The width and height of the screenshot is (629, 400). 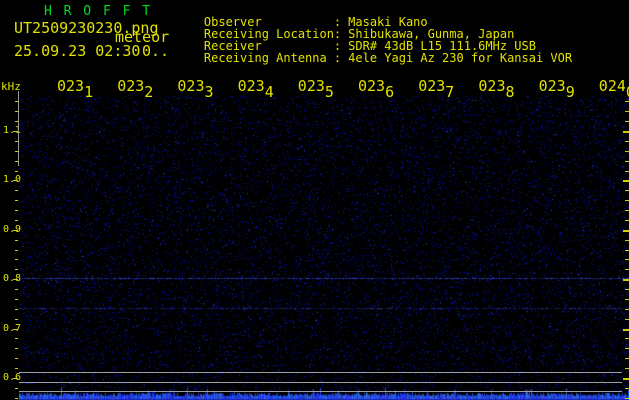 What do you see at coordinates (613, 88) in the screenshot?
I see `time-axis-label: 0240` at bounding box center [613, 88].